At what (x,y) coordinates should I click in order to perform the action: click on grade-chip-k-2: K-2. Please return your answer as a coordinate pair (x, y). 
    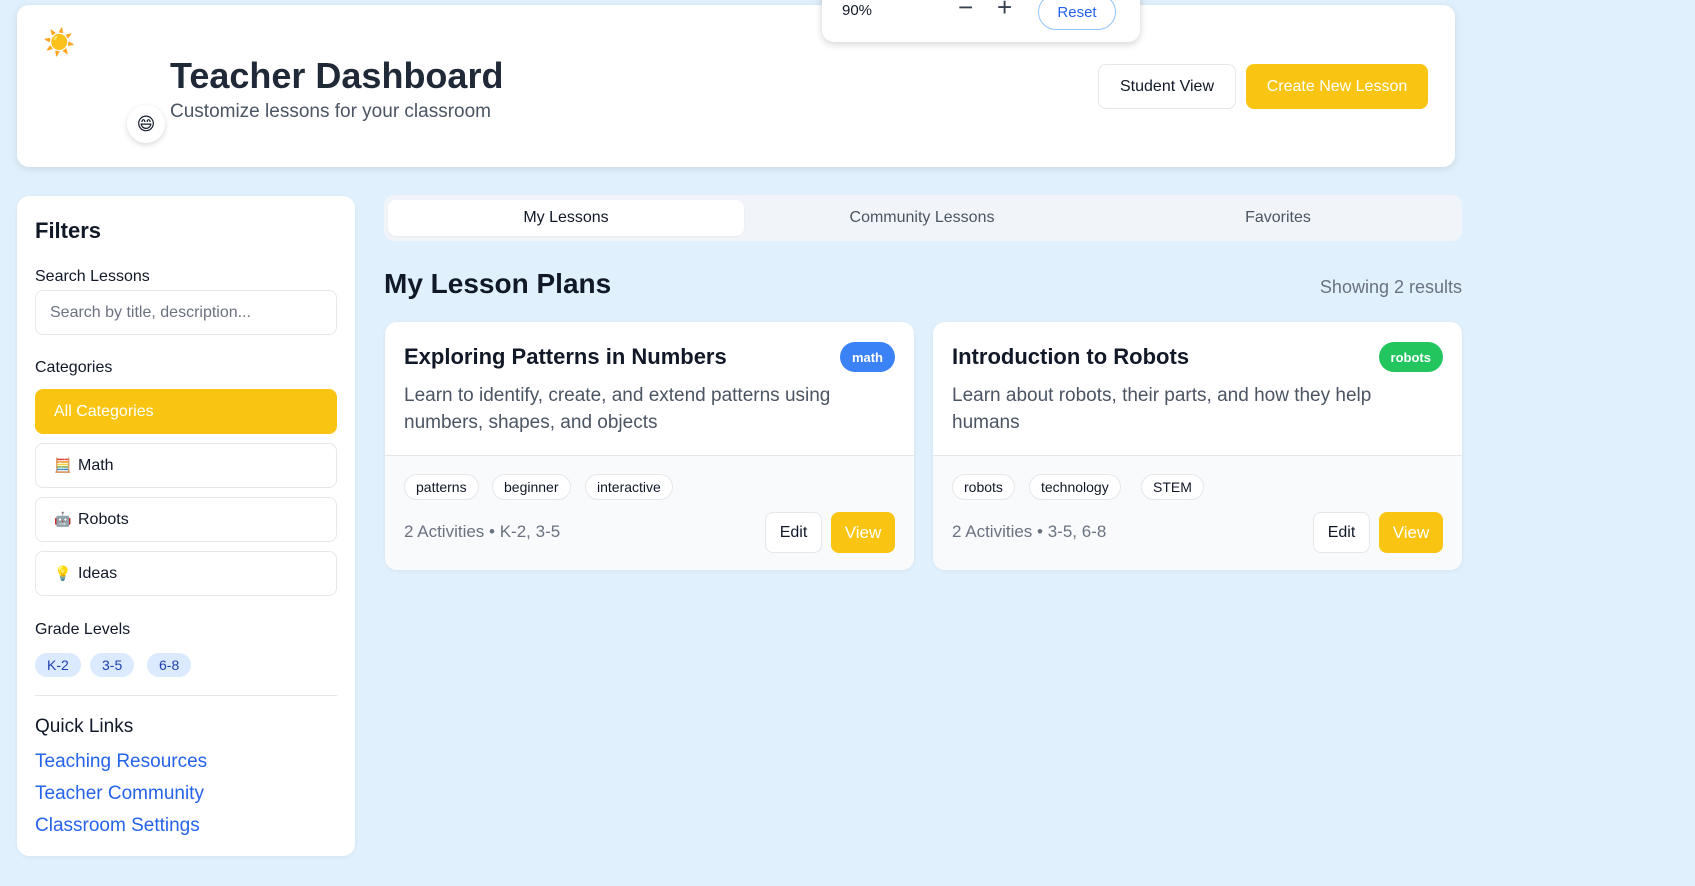
    Looking at the image, I should click on (58, 665).